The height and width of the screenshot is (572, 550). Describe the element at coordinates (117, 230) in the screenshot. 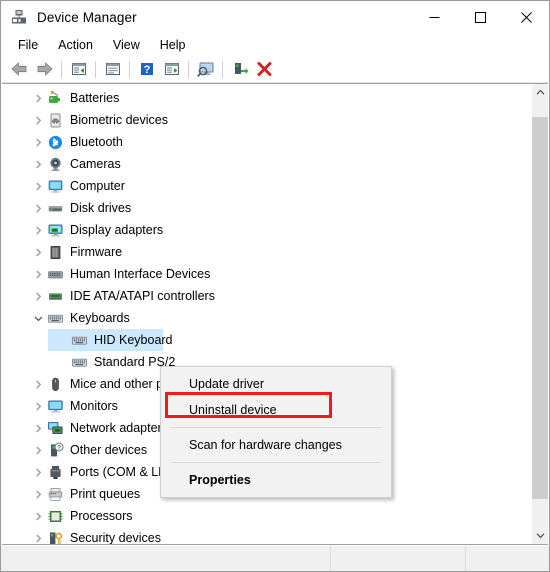

I see `tree-node-label: Display adapters` at that location.